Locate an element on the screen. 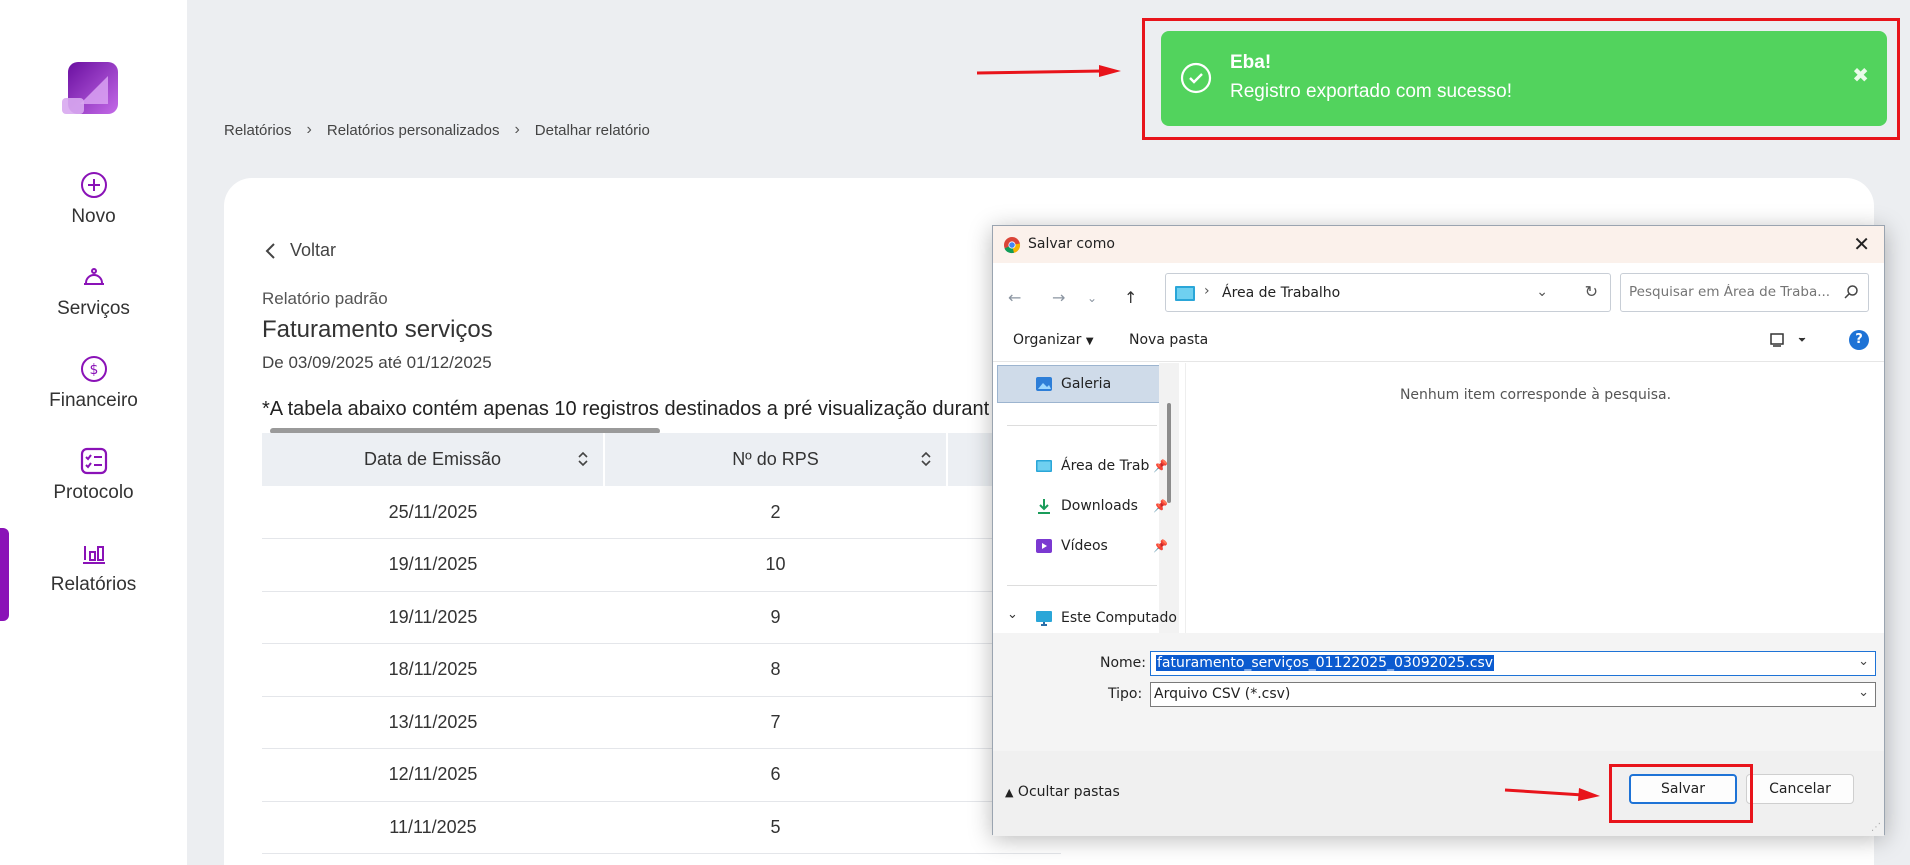  cell-rps: 6 is located at coordinates (775, 775).